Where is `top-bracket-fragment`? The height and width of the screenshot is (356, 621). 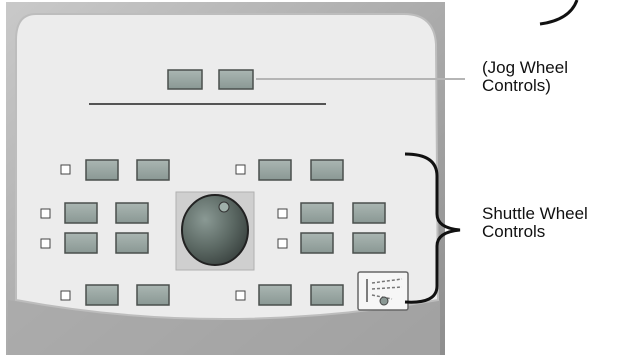 top-bracket-fragment is located at coordinates (559, 13).